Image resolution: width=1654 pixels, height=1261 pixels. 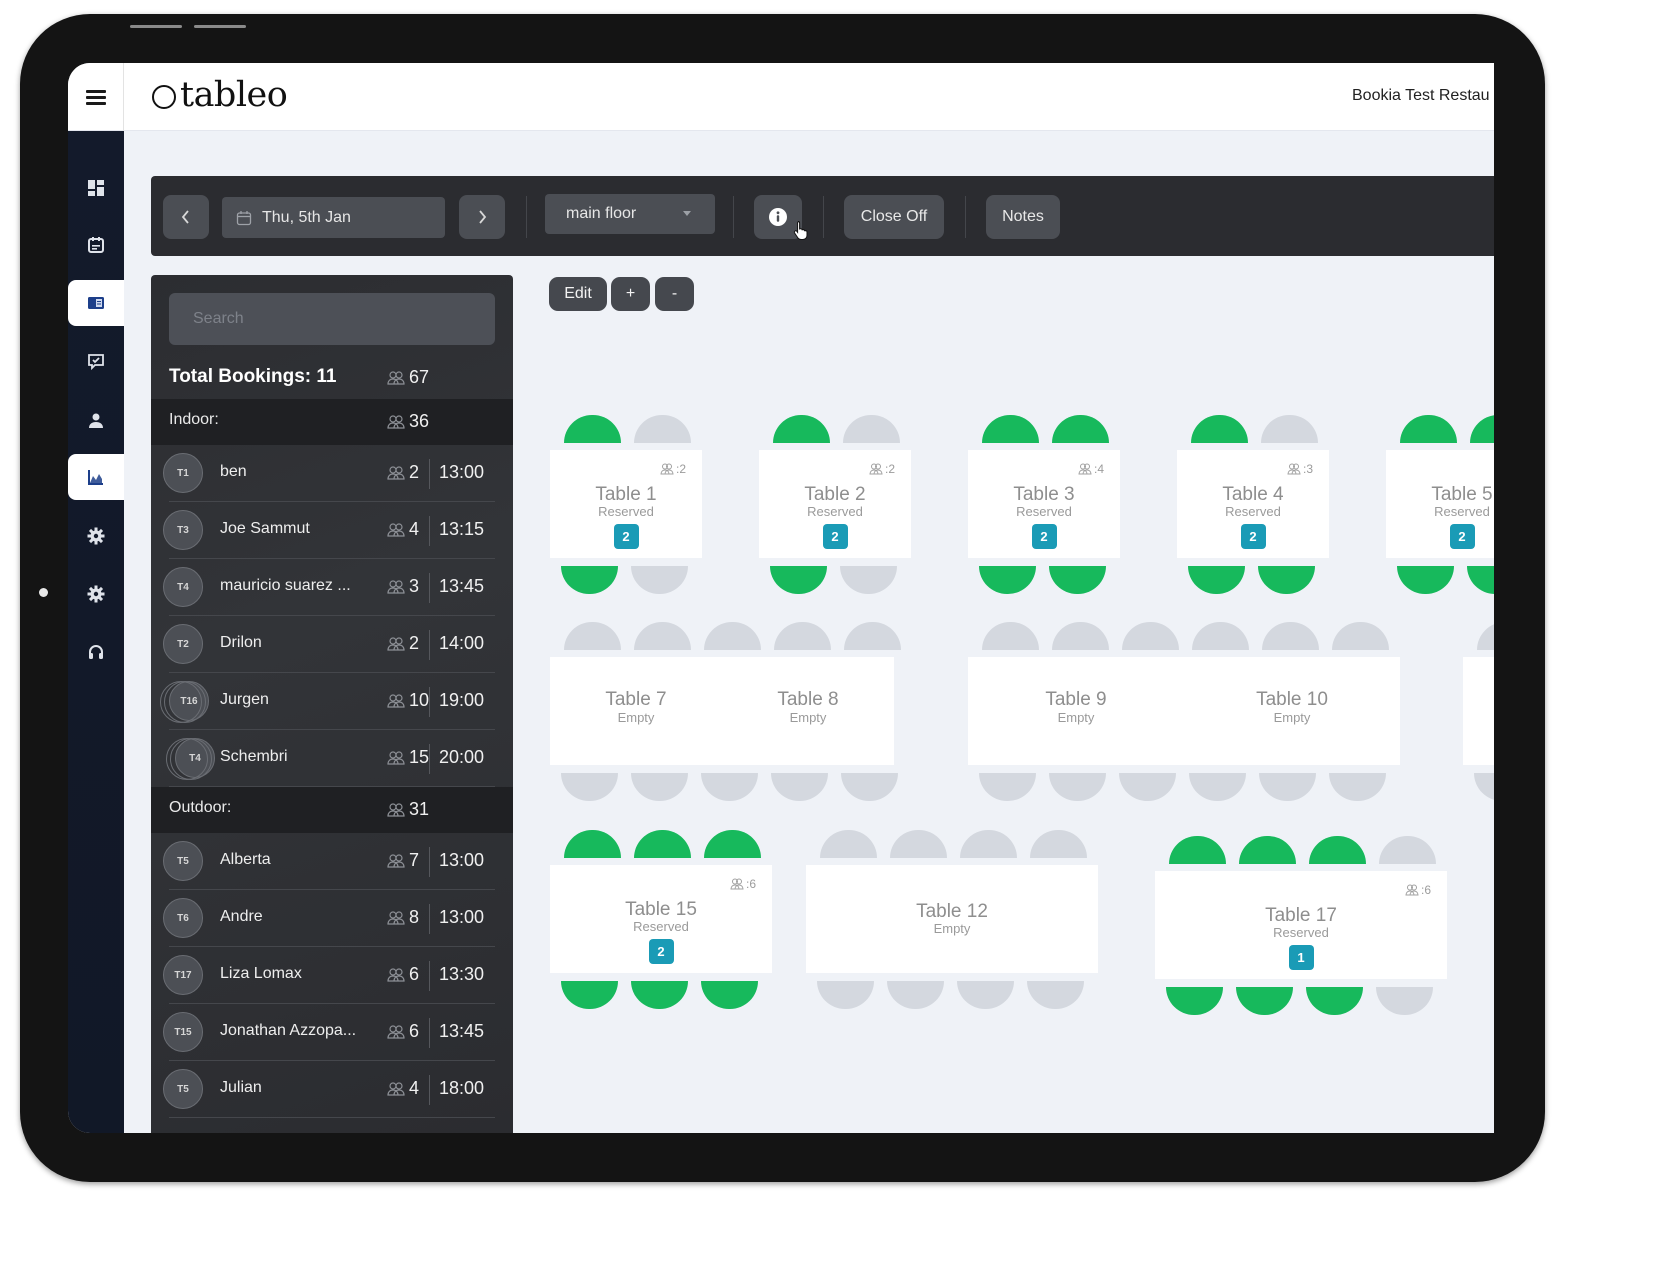 What do you see at coordinates (186, 217) in the screenshot?
I see `prev-day-button` at bounding box center [186, 217].